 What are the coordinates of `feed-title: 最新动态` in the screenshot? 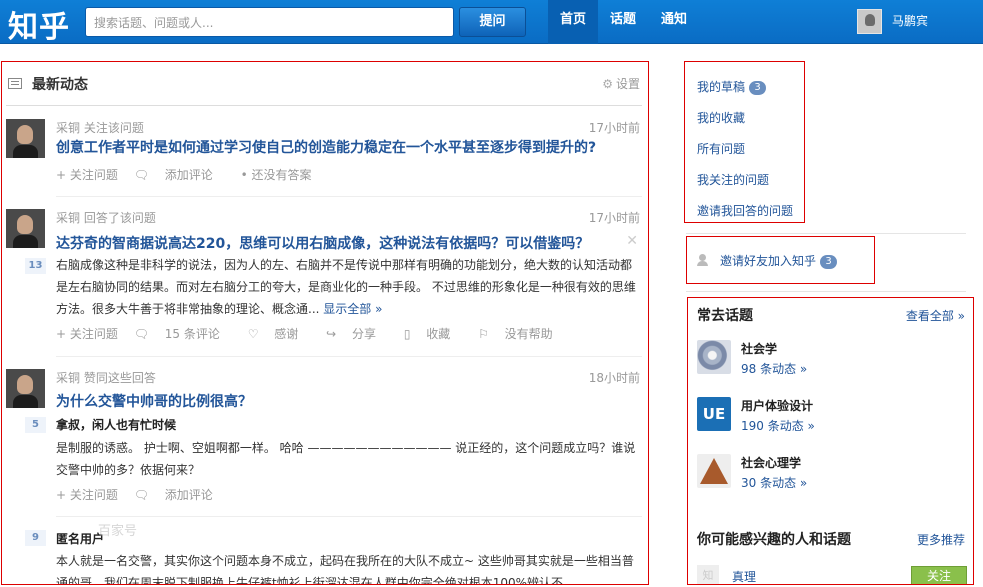 It's located at (60, 85).